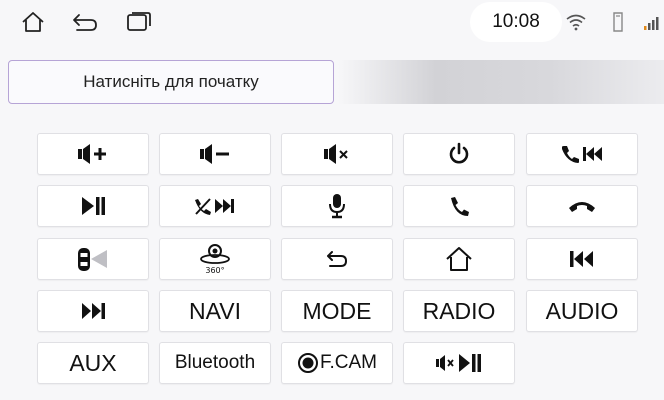  I want to click on volume-down-button, so click(215, 154).